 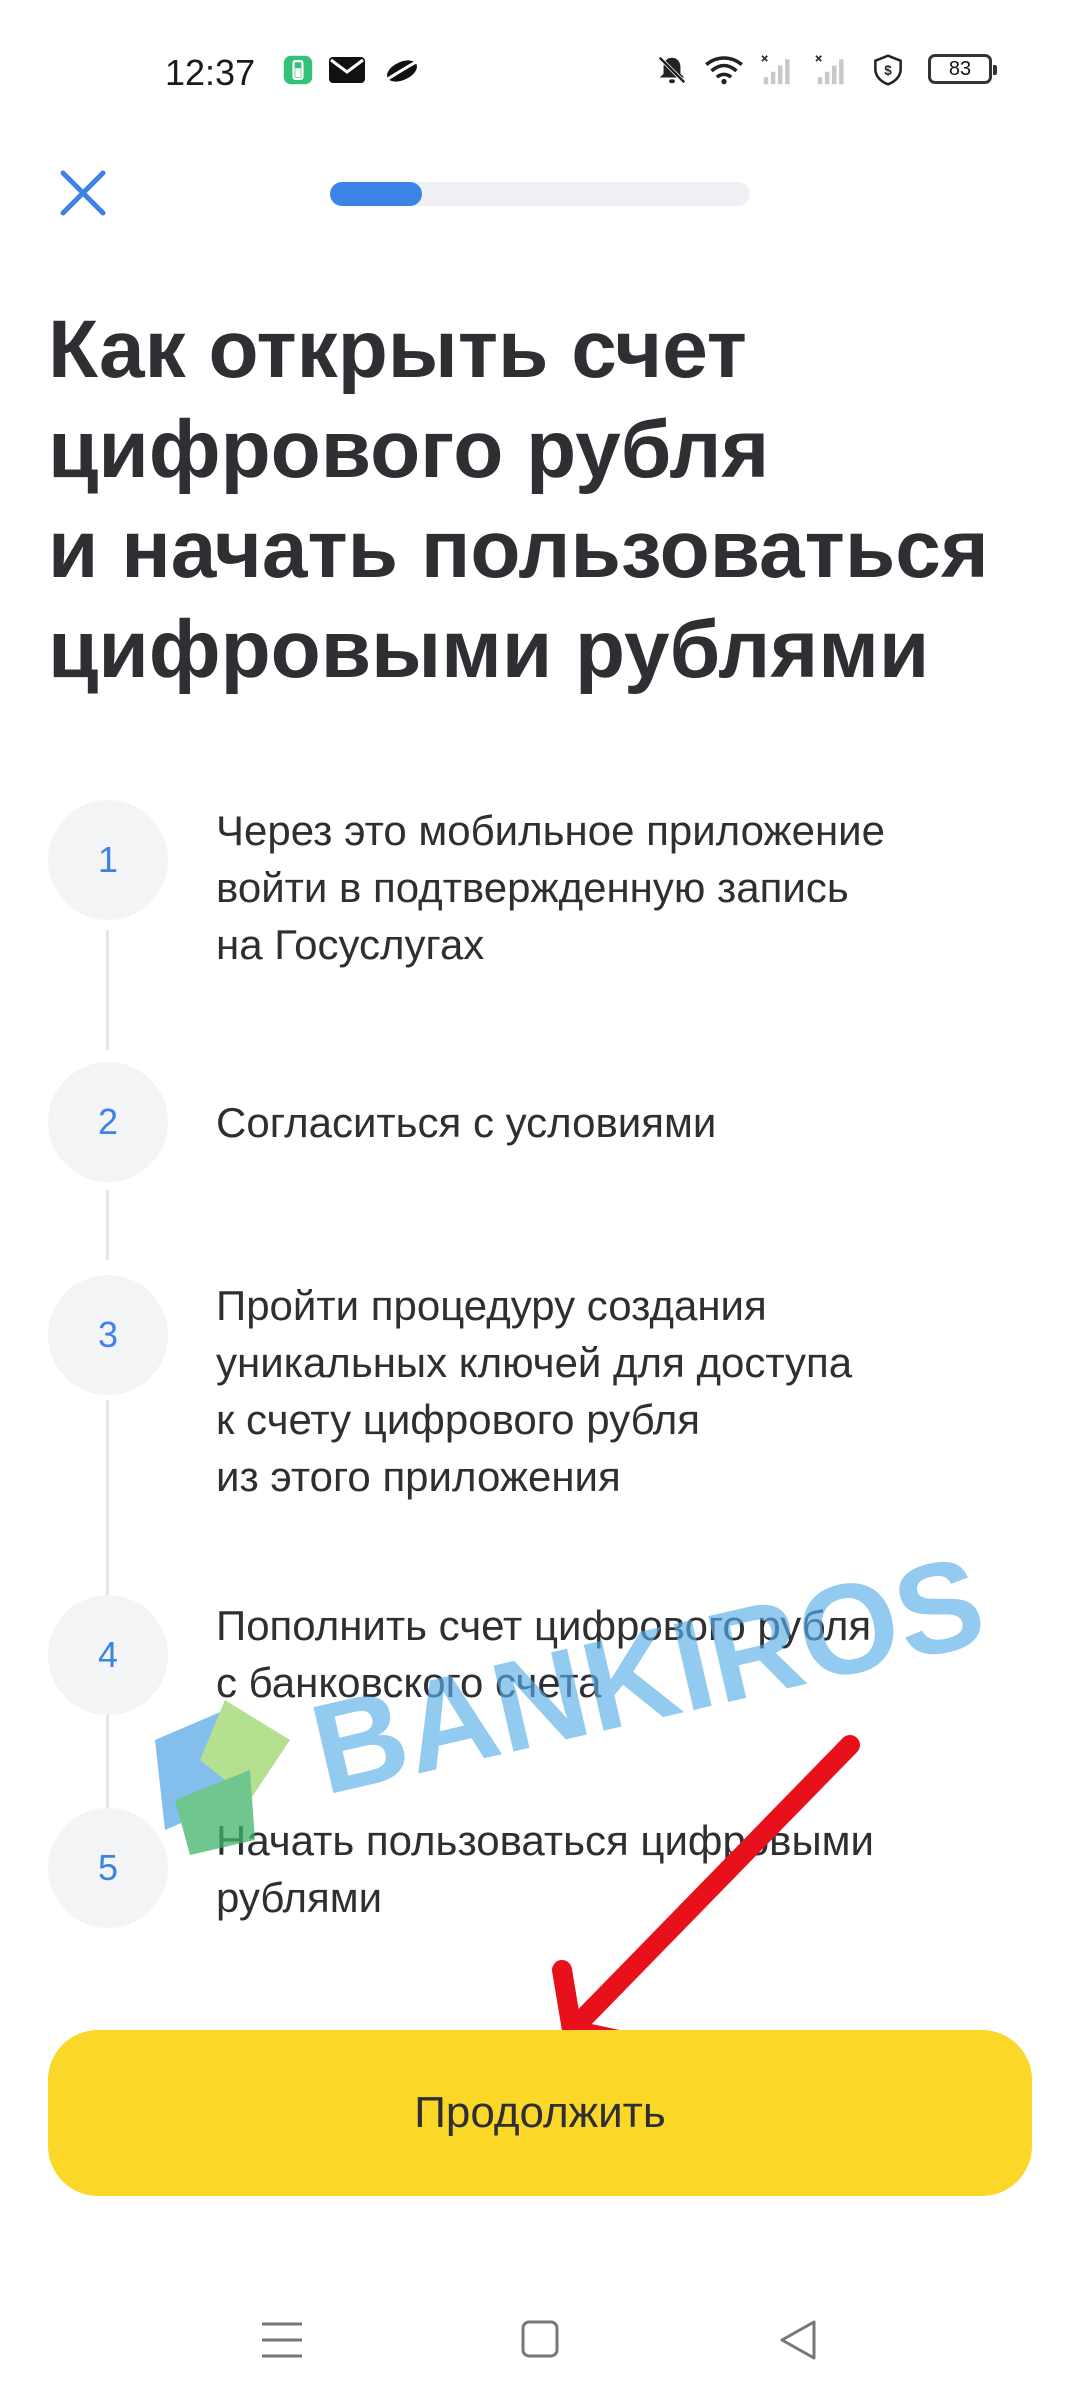 What do you see at coordinates (347, 70) in the screenshot?
I see `mail-icon` at bounding box center [347, 70].